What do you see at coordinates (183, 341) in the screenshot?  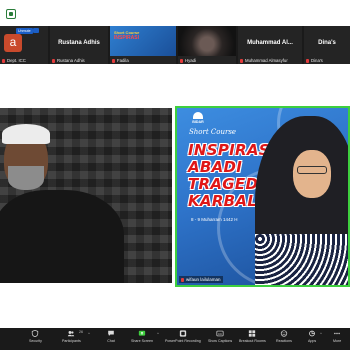 I see `powerpoint-recording-label: PowerPoint Recording` at bounding box center [183, 341].